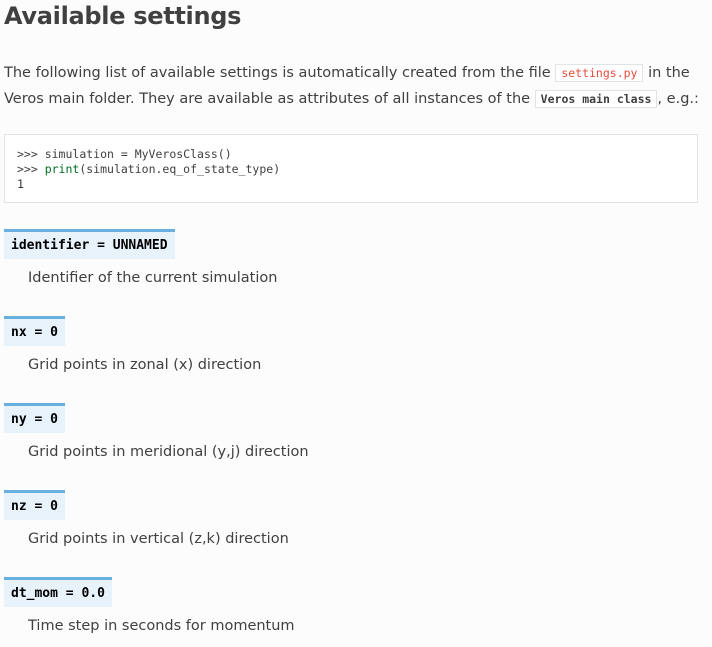  Describe the element at coordinates (58, 592) in the screenshot. I see `setting-signature: dt_mom = 0.0` at that location.